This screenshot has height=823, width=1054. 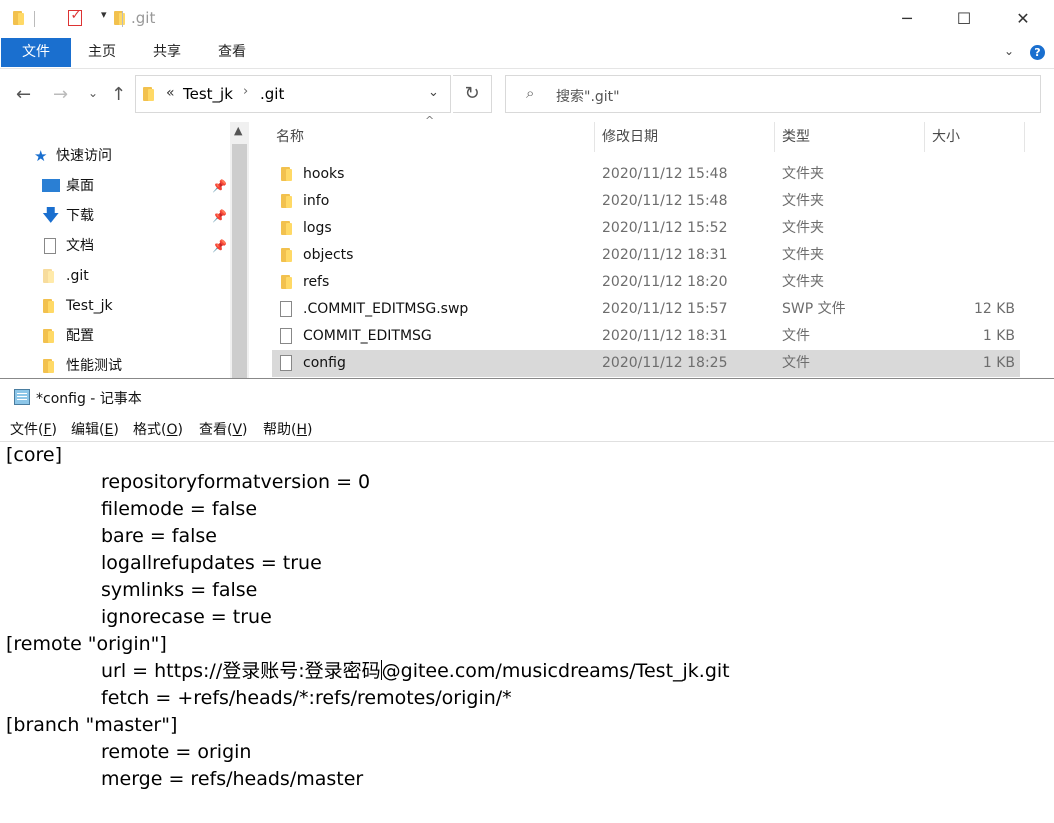 I want to click on nav-item-label: 快速访问, so click(x=84, y=156).